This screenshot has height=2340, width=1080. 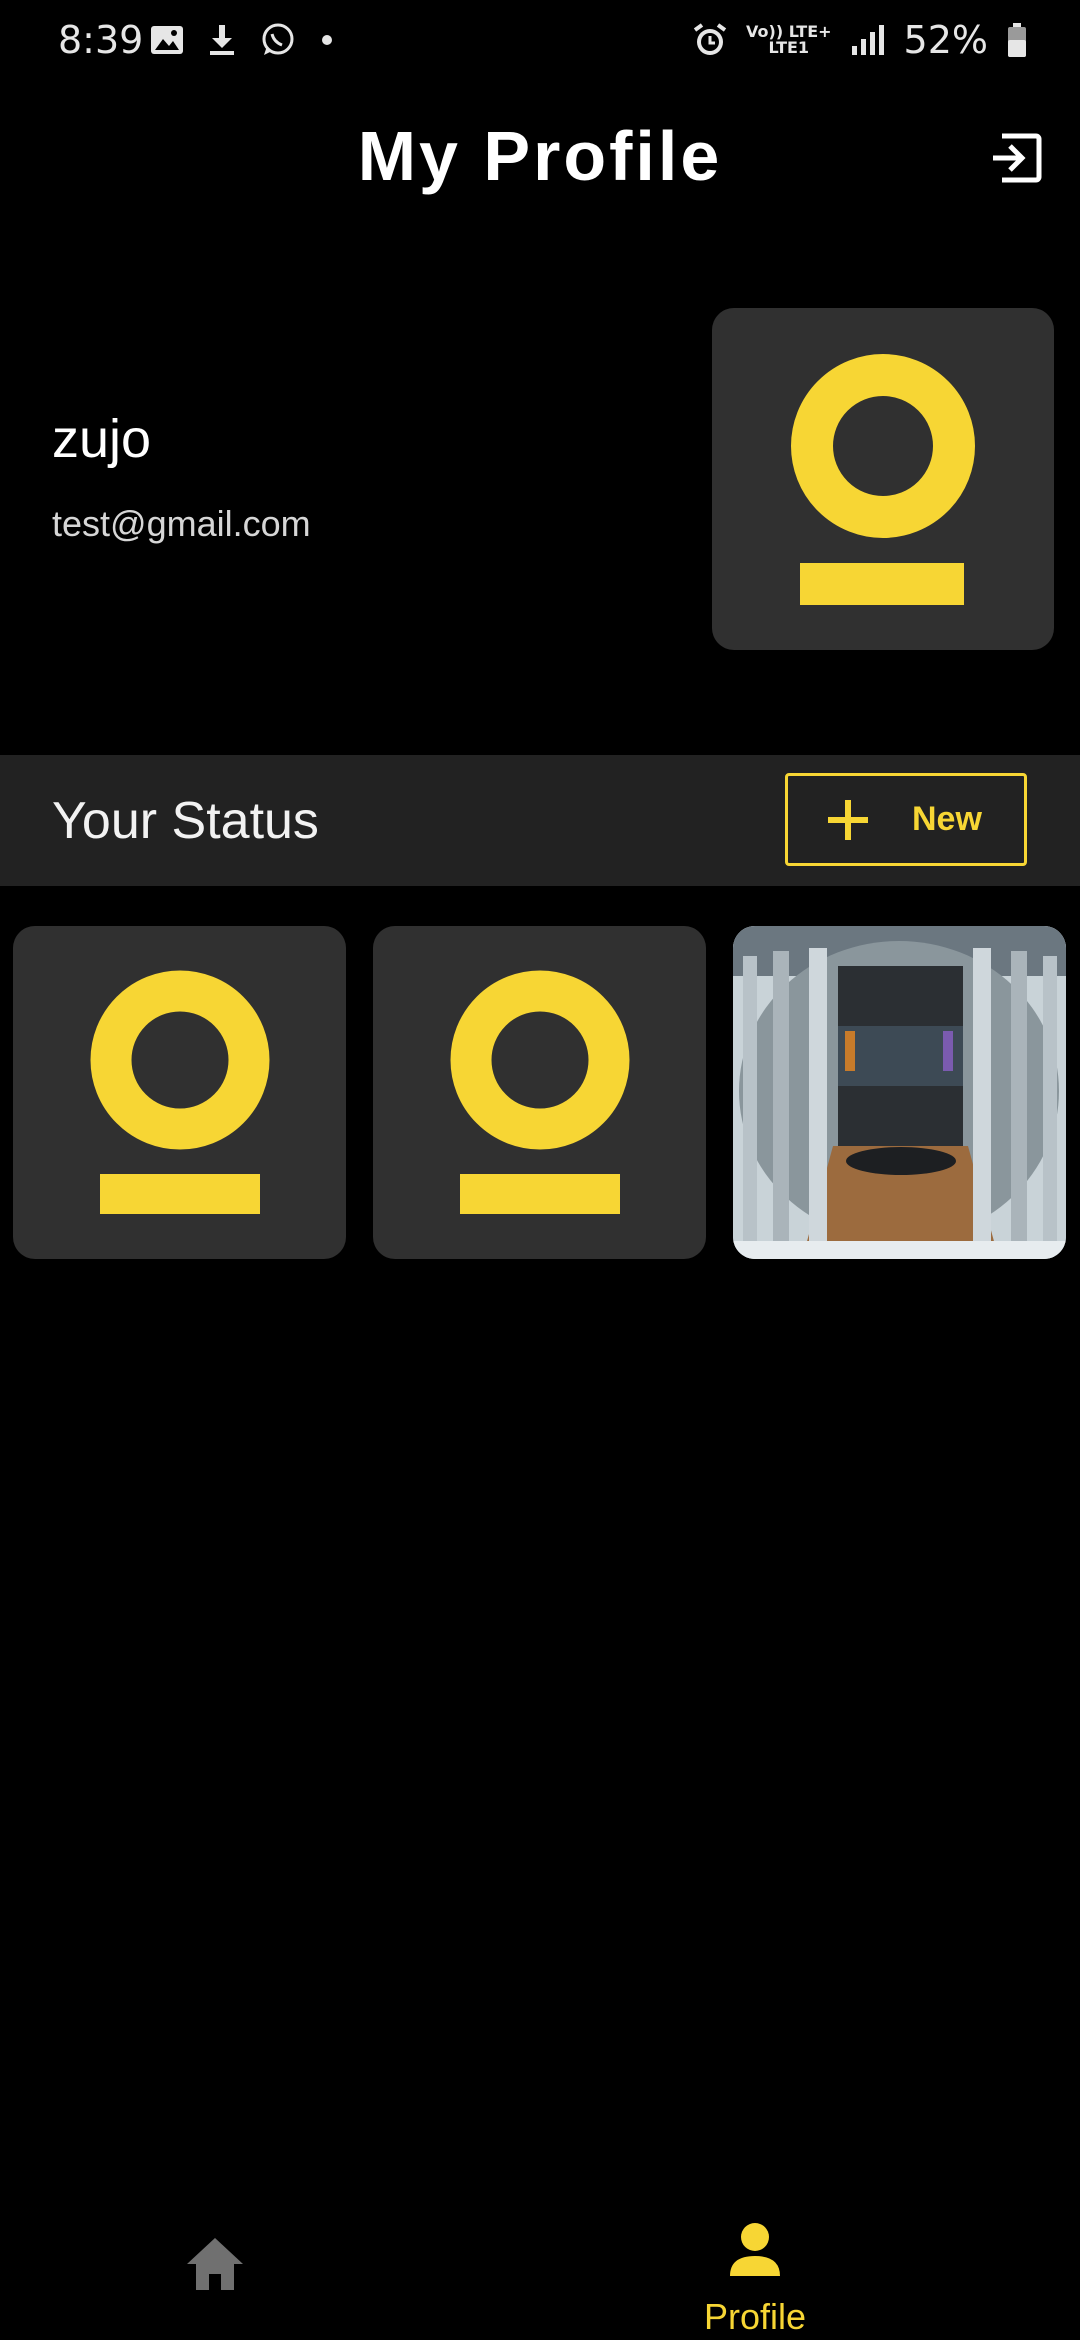 I want to click on page-title: My Profile, so click(x=540, y=156).